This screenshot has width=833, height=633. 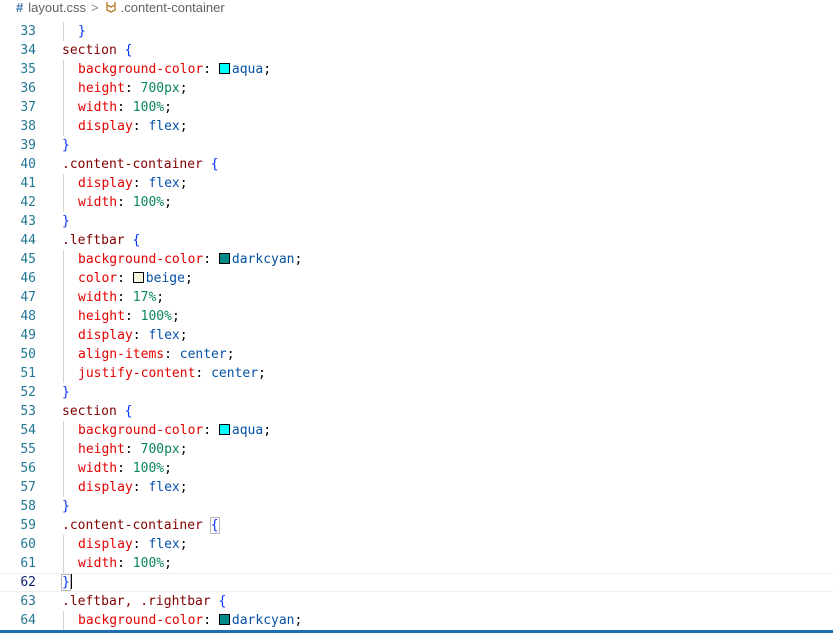 I want to click on code-line: 36 height: 700px;, so click(x=416, y=88).